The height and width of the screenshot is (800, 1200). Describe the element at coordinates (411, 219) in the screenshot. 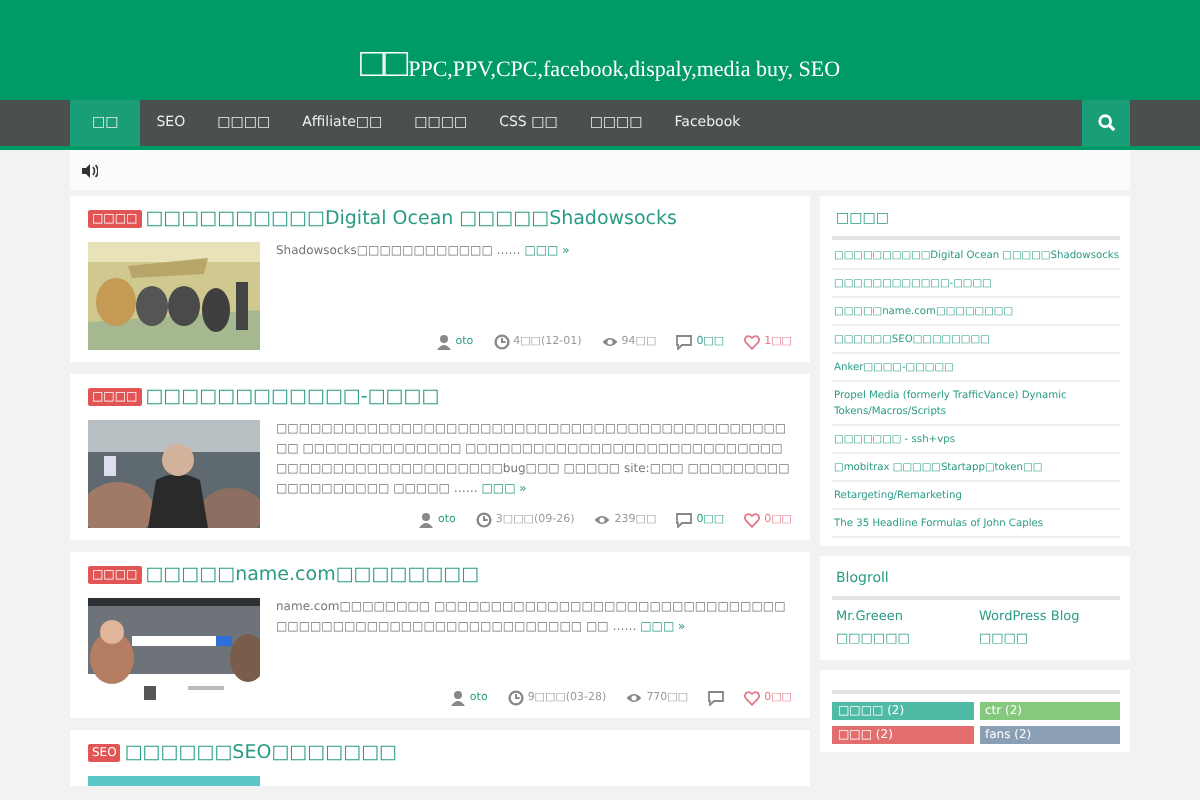

I see `post-title-link: □□□□□□□□□□Digital Ocean □□□□□Shadowsocks` at that location.